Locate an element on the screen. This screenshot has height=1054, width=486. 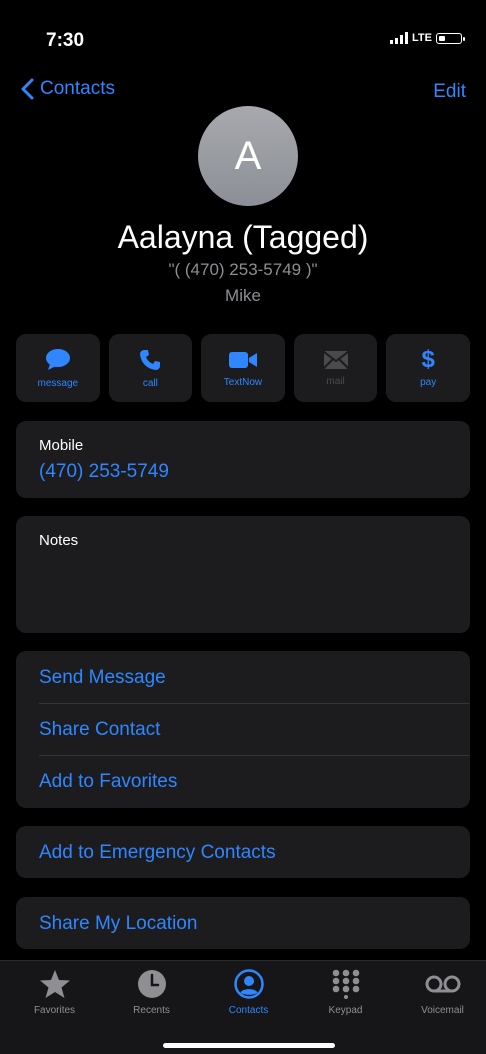
mail-action-button: mail is located at coordinates (335, 368).